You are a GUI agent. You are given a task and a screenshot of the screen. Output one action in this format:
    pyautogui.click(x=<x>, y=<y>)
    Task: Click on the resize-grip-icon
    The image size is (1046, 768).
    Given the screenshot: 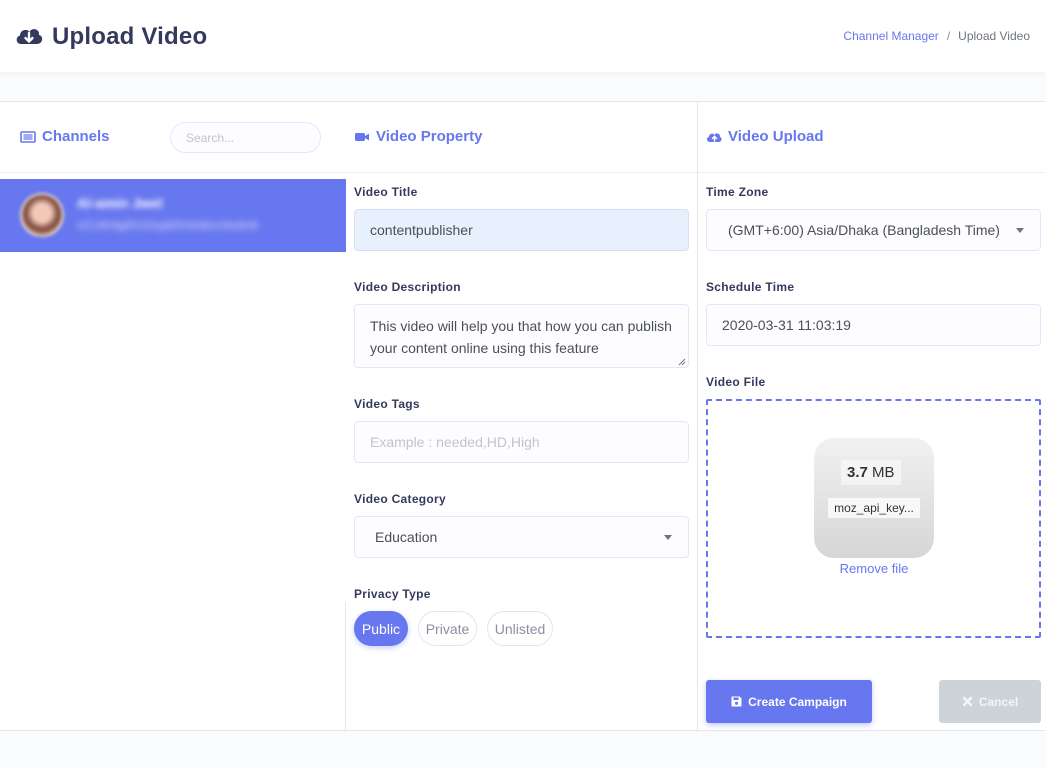 What is the action you would take?
    pyautogui.click(x=682, y=362)
    